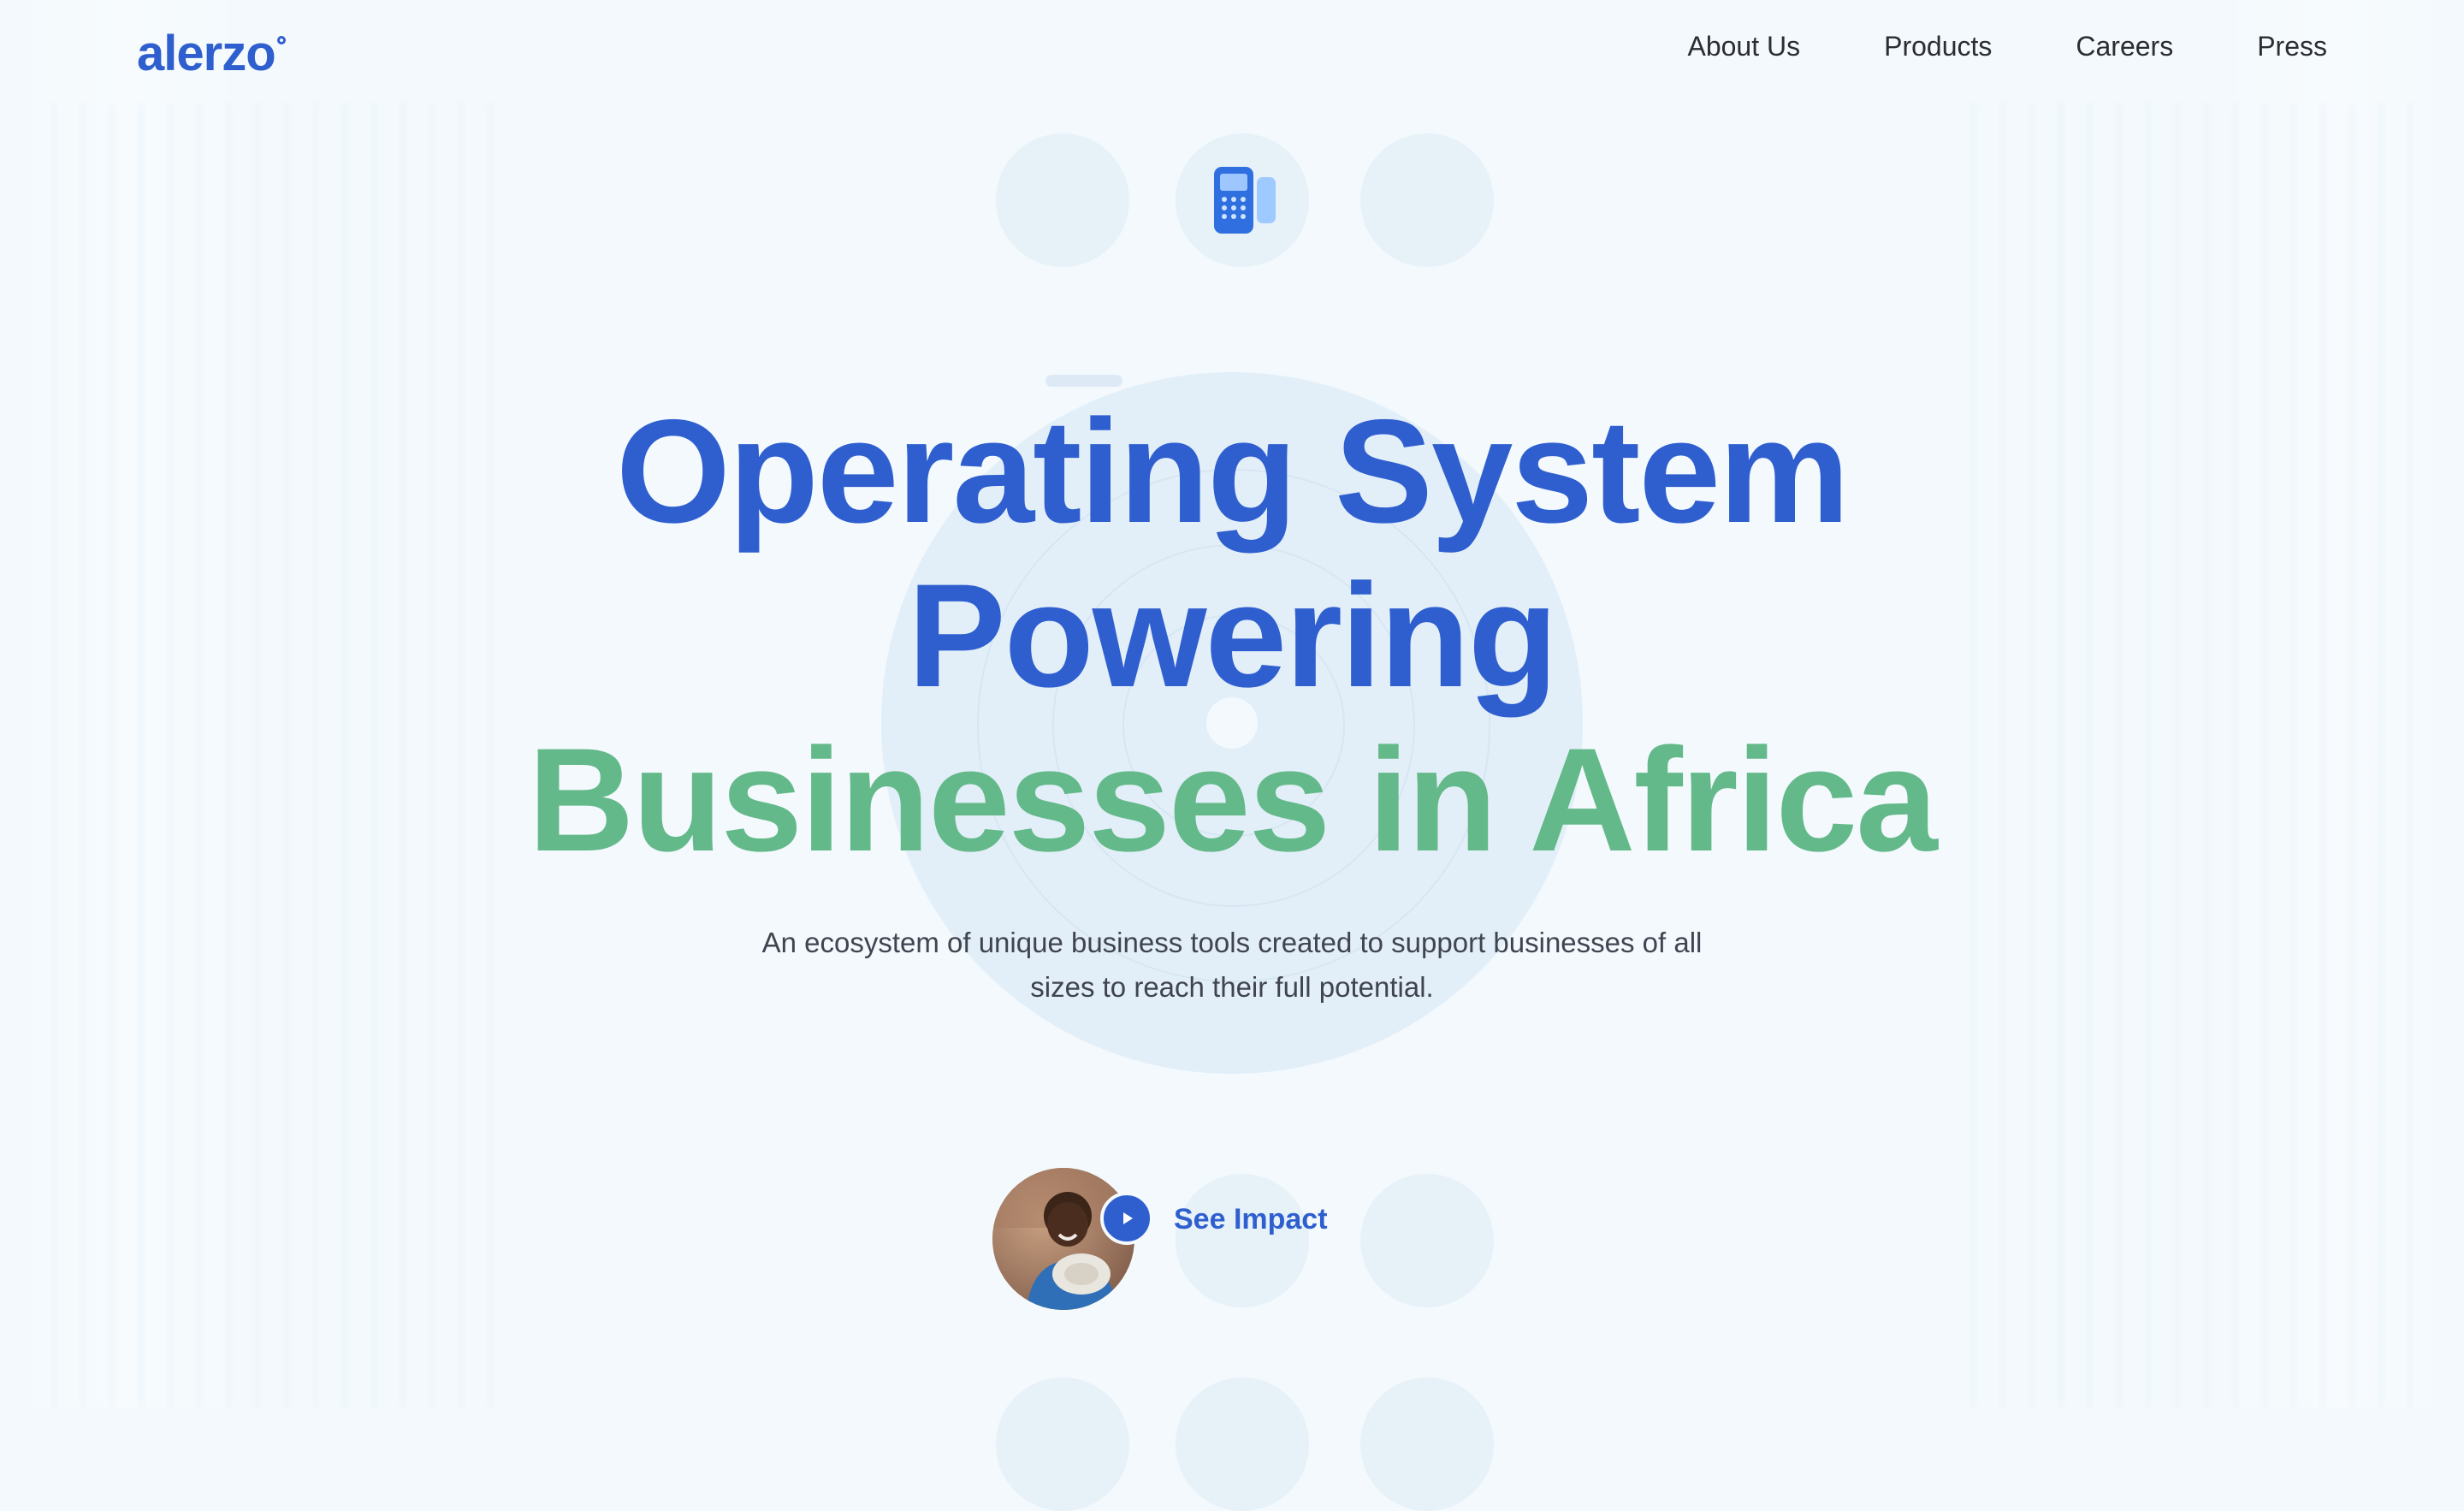 The height and width of the screenshot is (1511, 2464). I want to click on play-icon, so click(1128, 1218).